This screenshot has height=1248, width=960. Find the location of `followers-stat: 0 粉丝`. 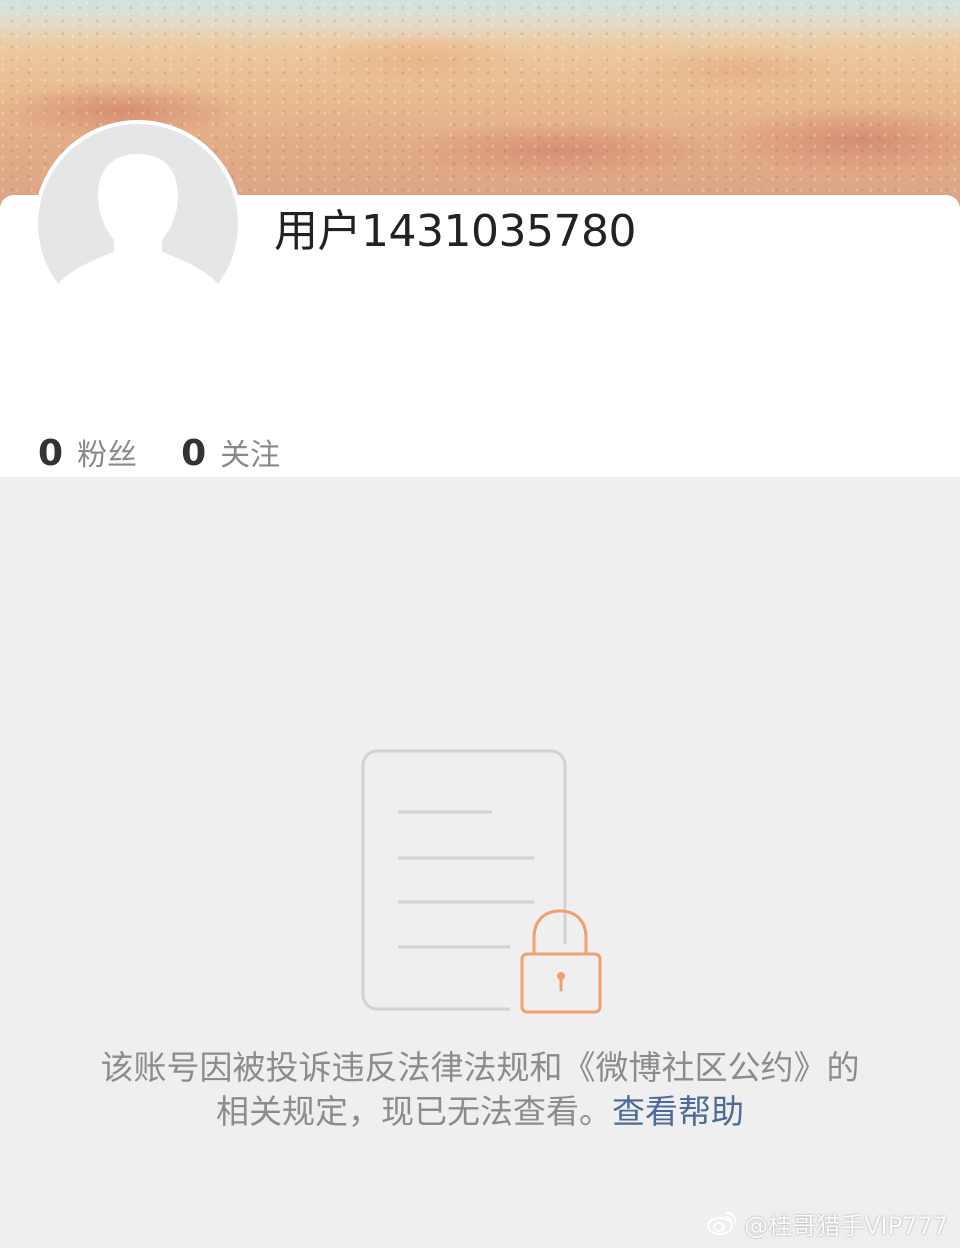

followers-stat: 0 粉丝 is located at coordinates (87, 452).